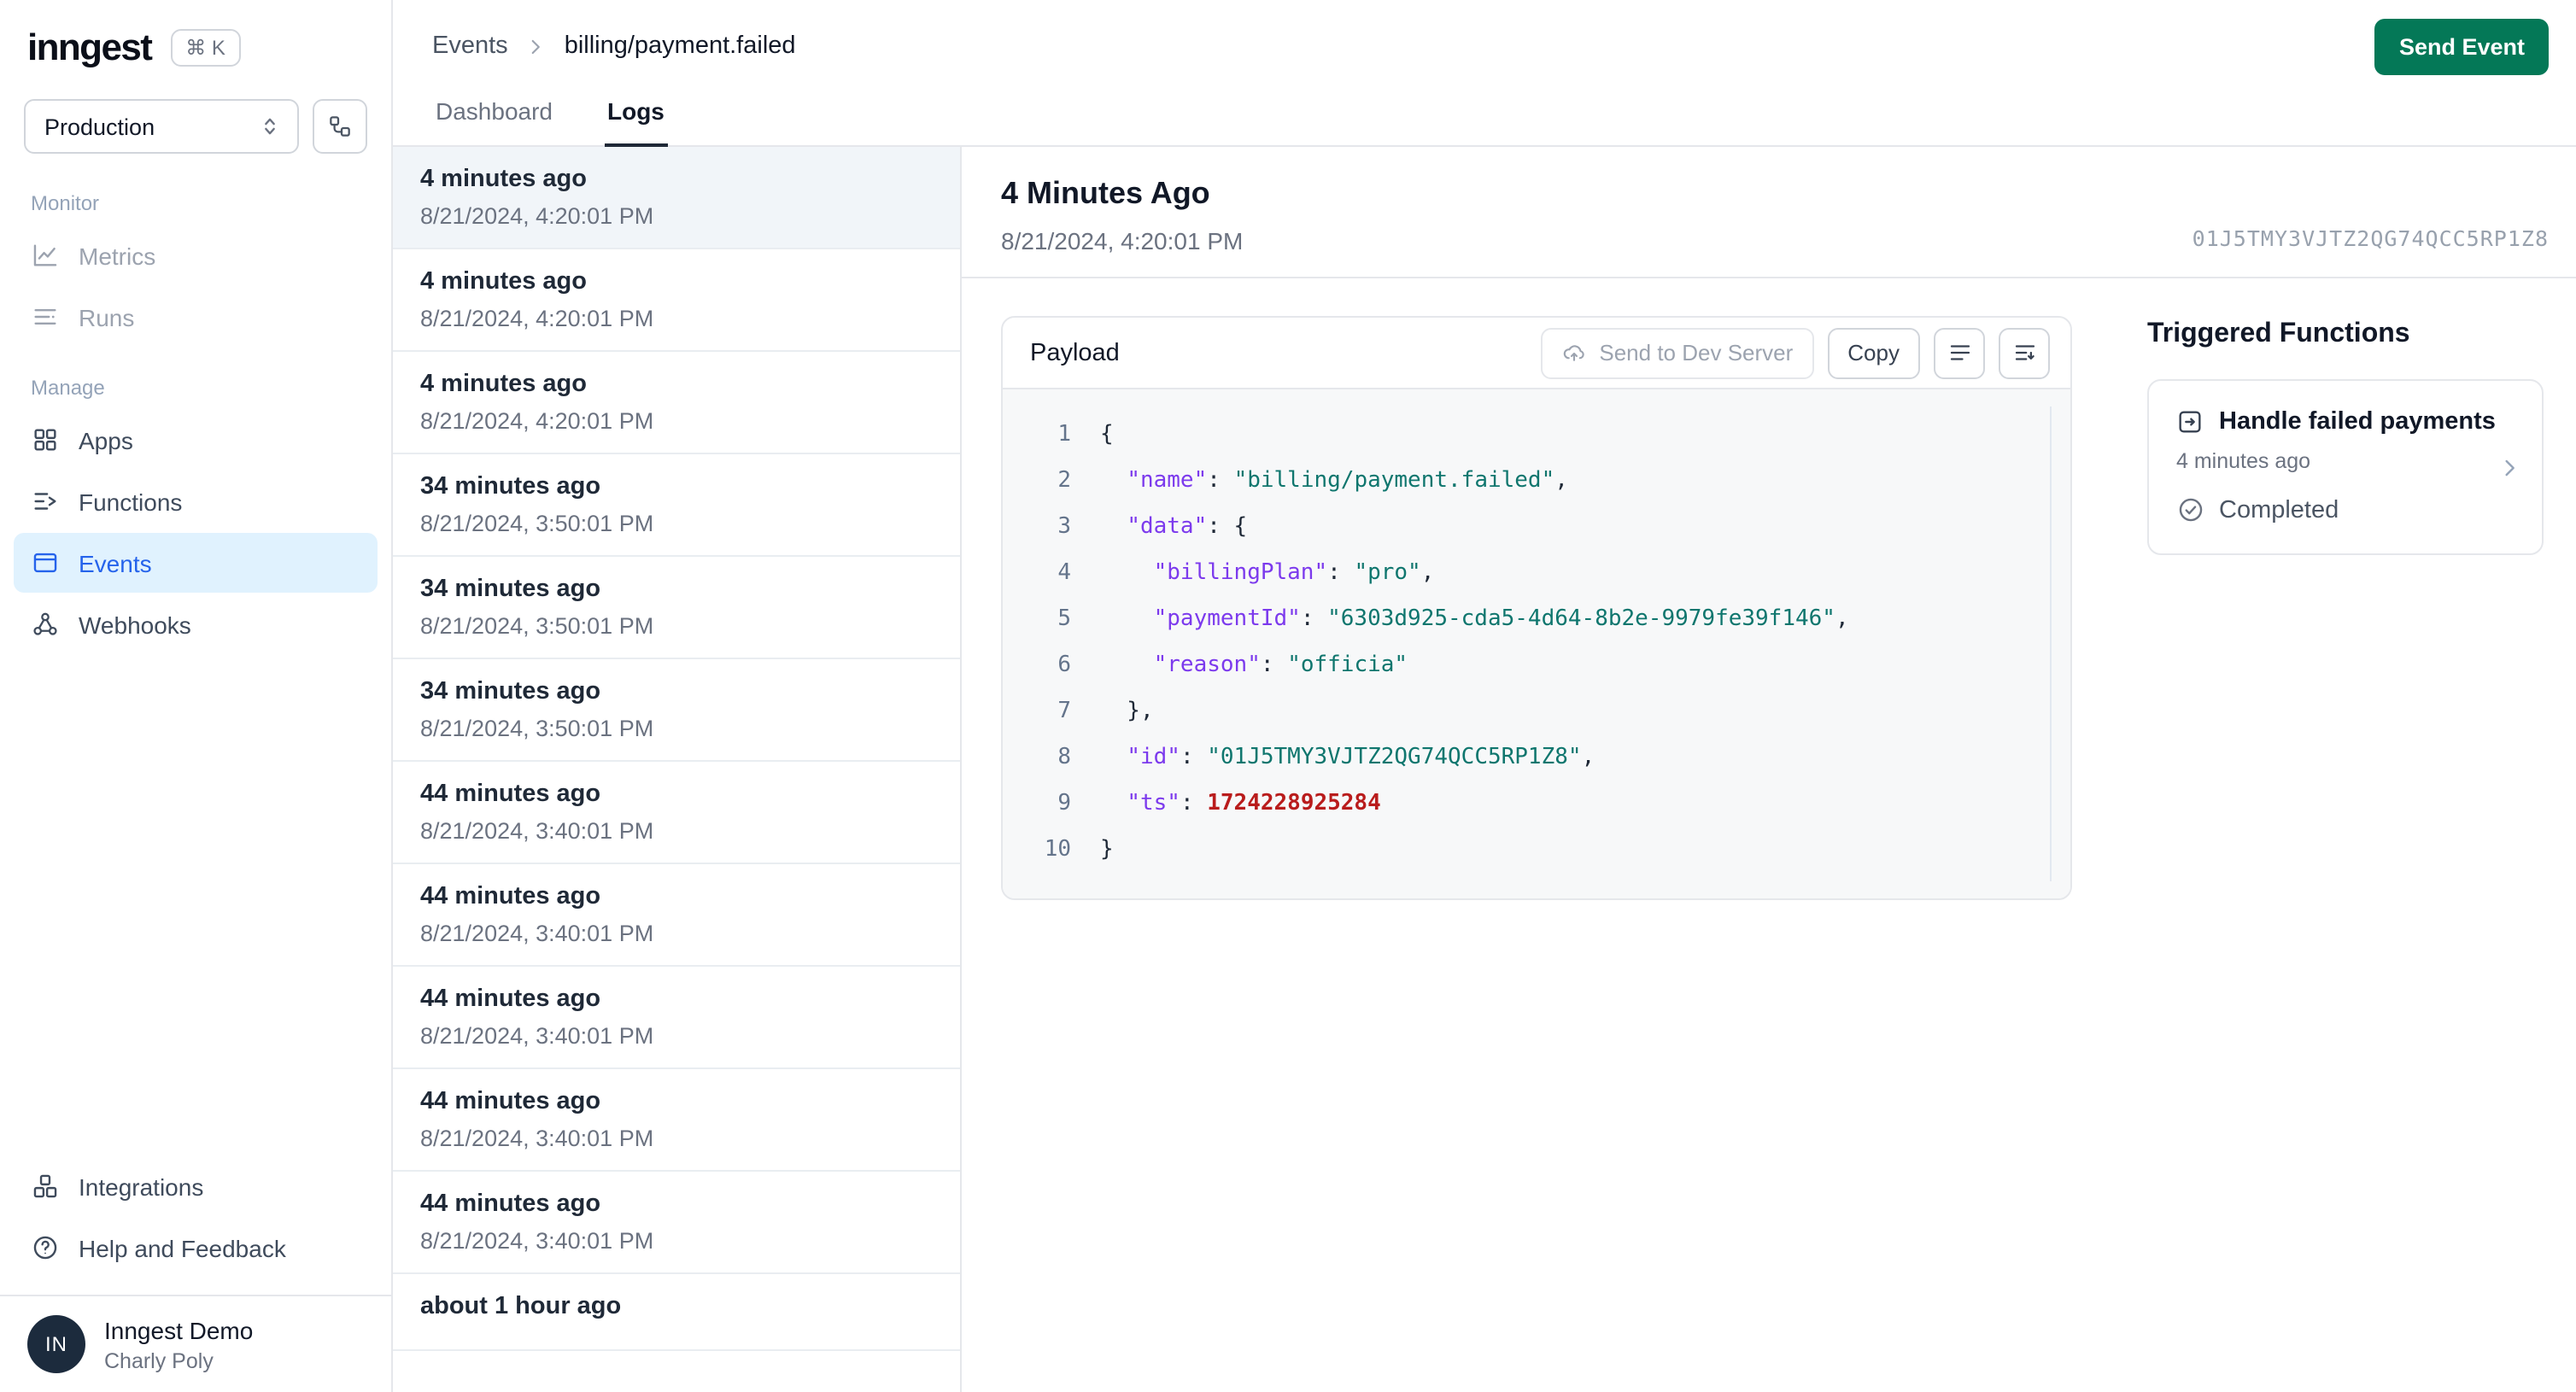 The width and height of the screenshot is (2576, 1392). What do you see at coordinates (1536, 573) in the screenshot?
I see `code-line: 4 "billingPlan": "pro",` at bounding box center [1536, 573].